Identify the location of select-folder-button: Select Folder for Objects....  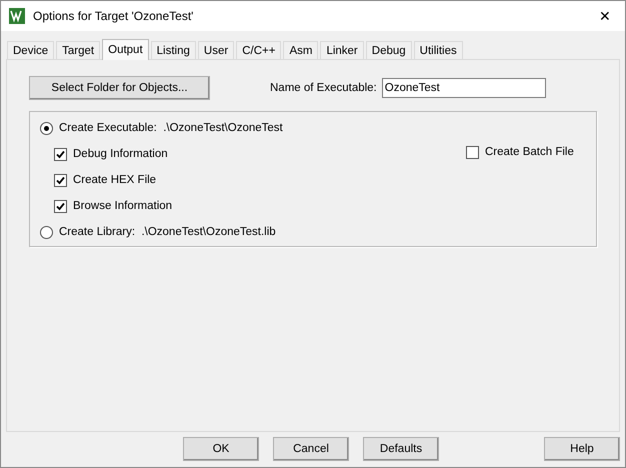
(119, 88).